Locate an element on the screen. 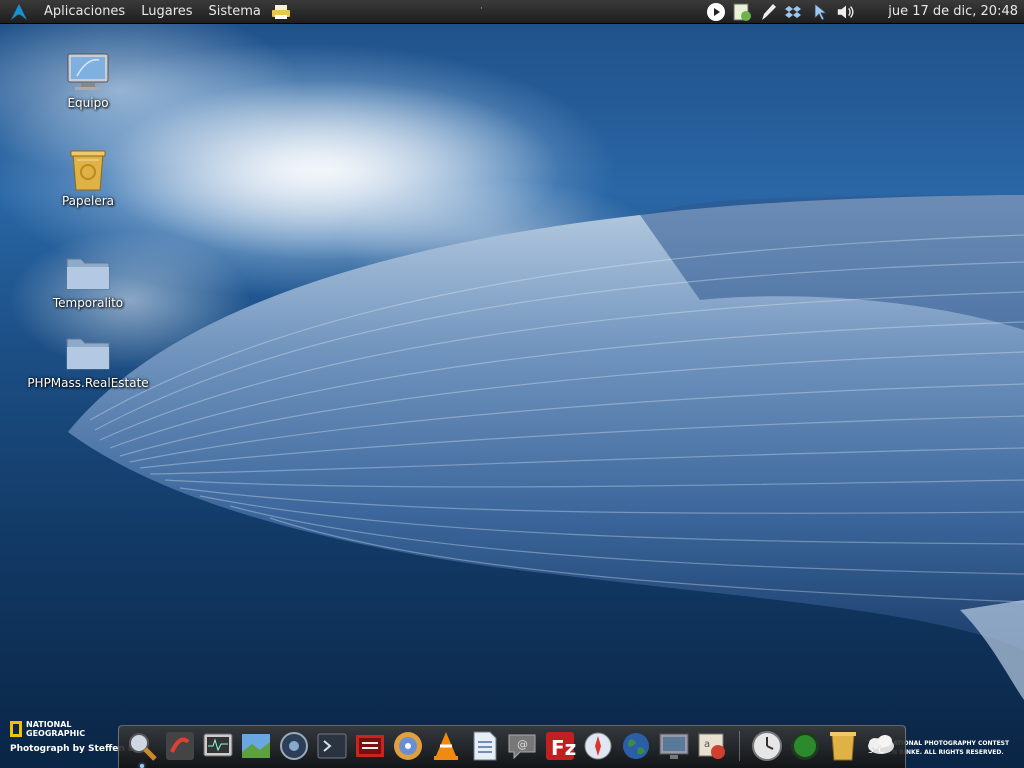 The image size is (1024, 768). media-icon is located at coordinates (294, 746).